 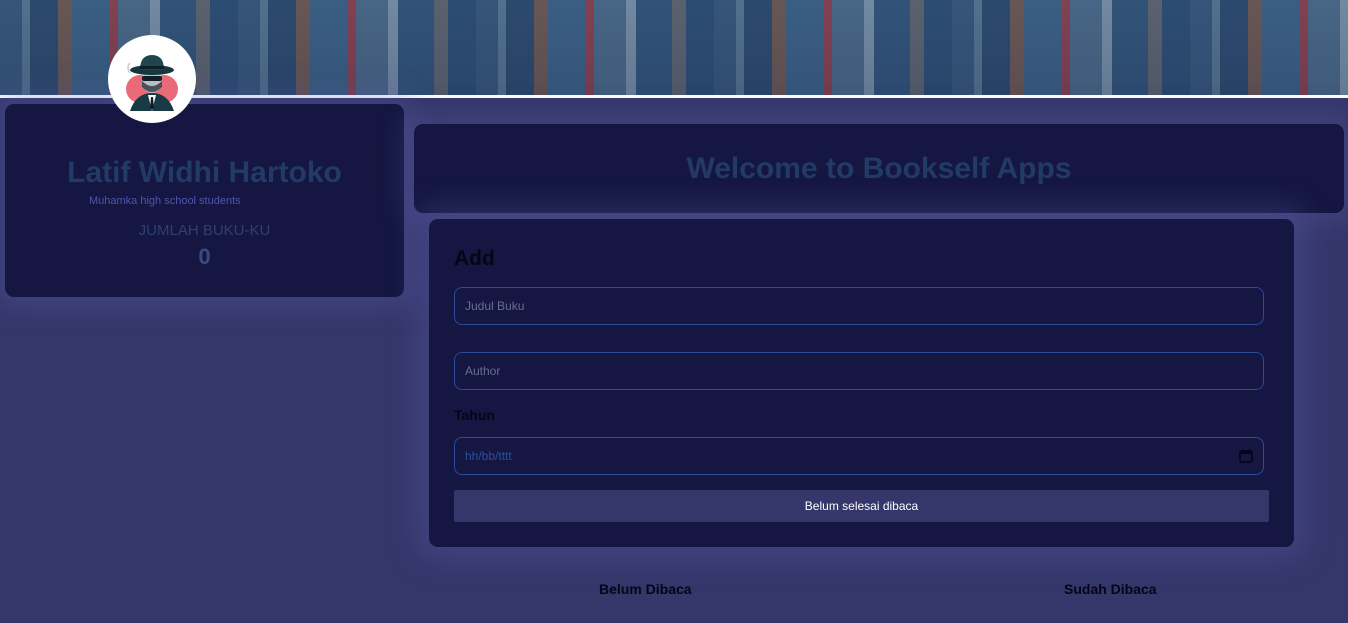 What do you see at coordinates (204, 172) in the screenshot?
I see `profile-name: Latif Widhi Hartoko` at bounding box center [204, 172].